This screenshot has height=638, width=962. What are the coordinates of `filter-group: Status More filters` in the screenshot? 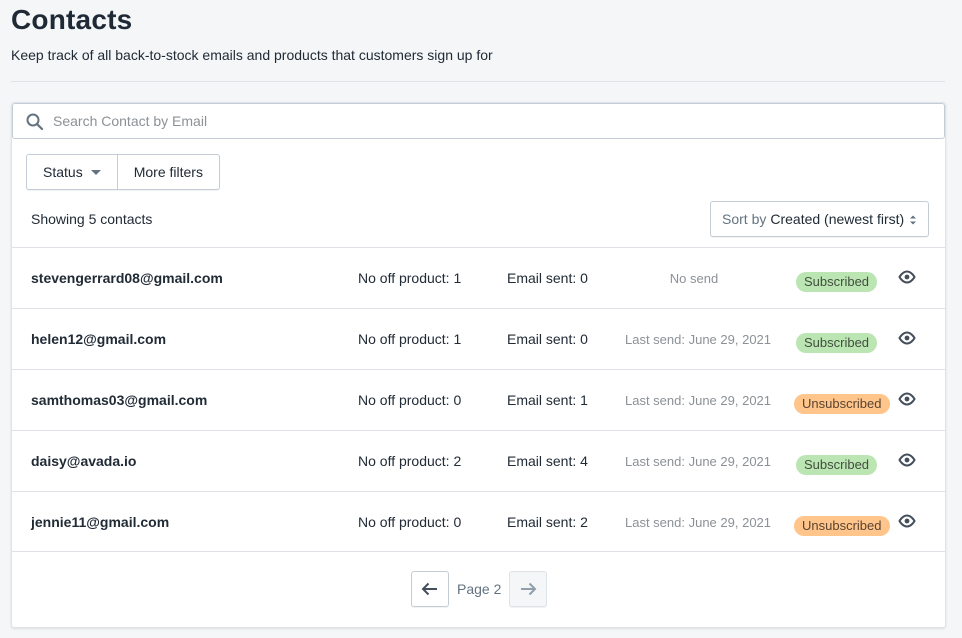 It's located at (123, 172).